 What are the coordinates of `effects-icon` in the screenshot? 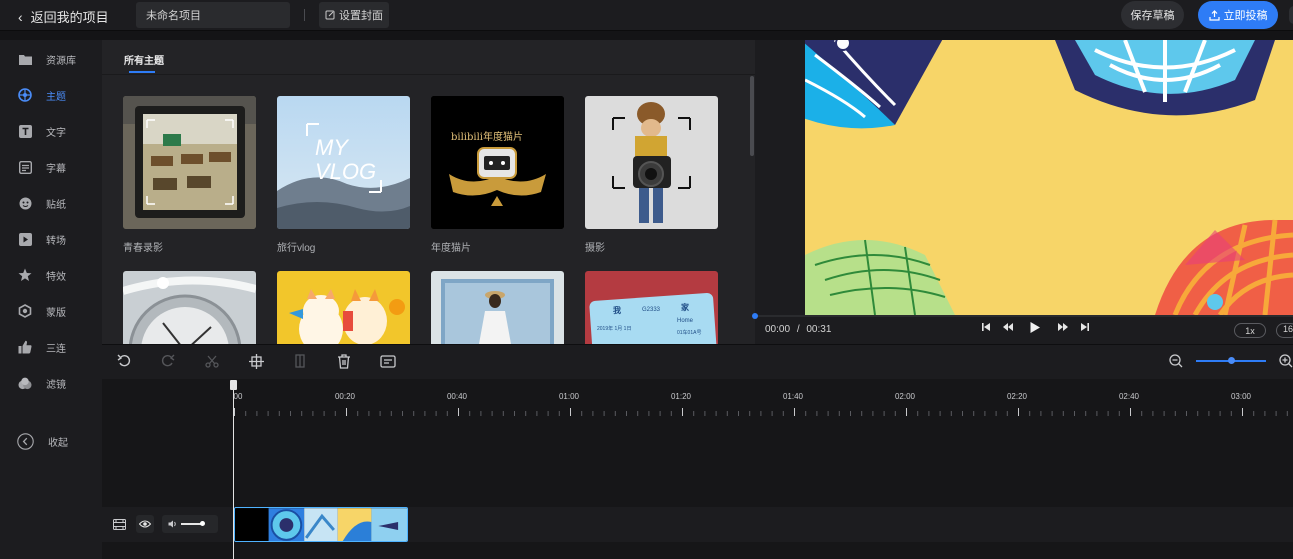 It's located at (25, 275).